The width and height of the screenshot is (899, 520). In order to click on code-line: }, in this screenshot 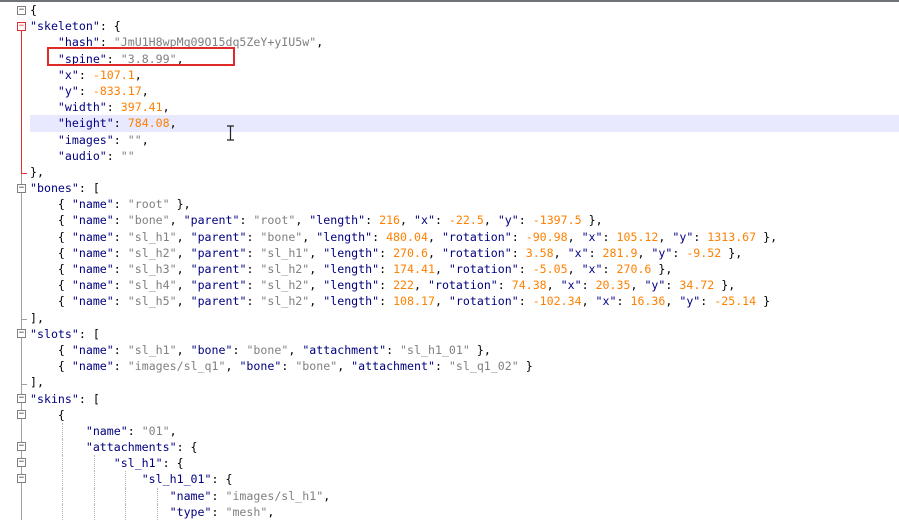, I will do `click(464, 172)`.